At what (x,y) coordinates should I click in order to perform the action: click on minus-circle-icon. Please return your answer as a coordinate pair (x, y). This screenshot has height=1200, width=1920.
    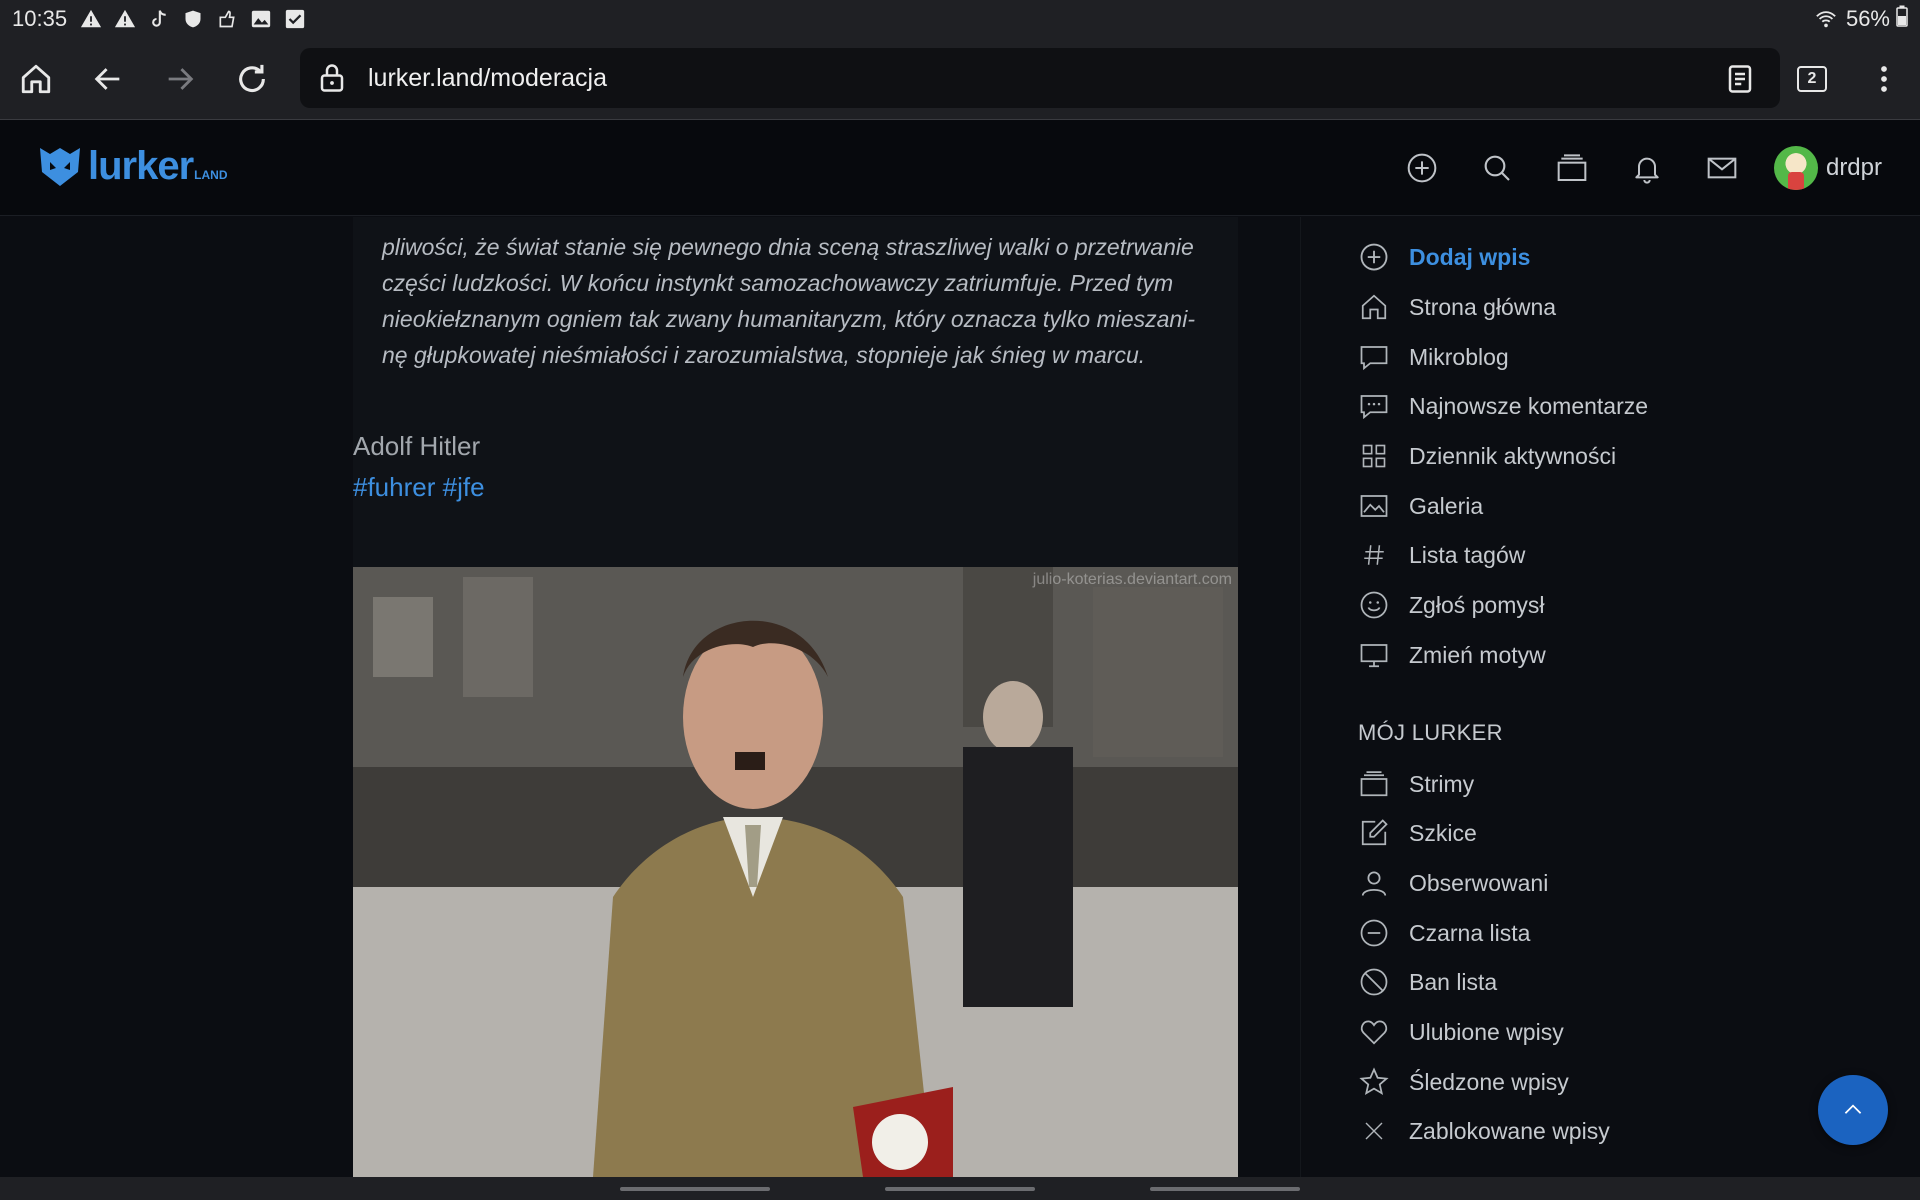
    Looking at the image, I should click on (1374, 933).